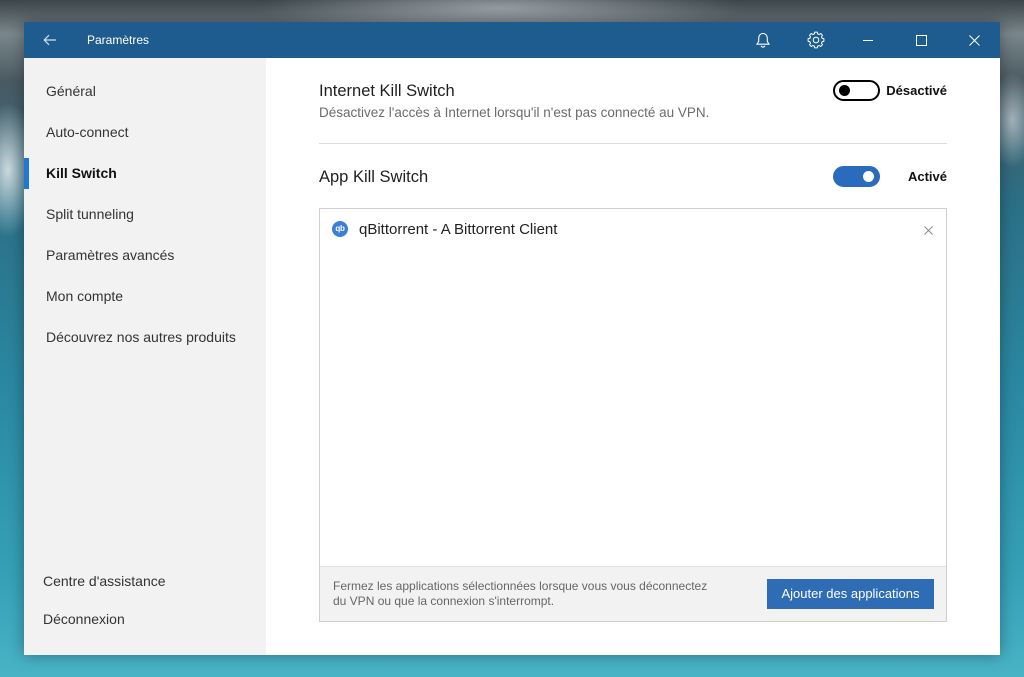 The width and height of the screenshot is (1024, 677). I want to click on sidebar-item-label: Général, so click(71, 91).